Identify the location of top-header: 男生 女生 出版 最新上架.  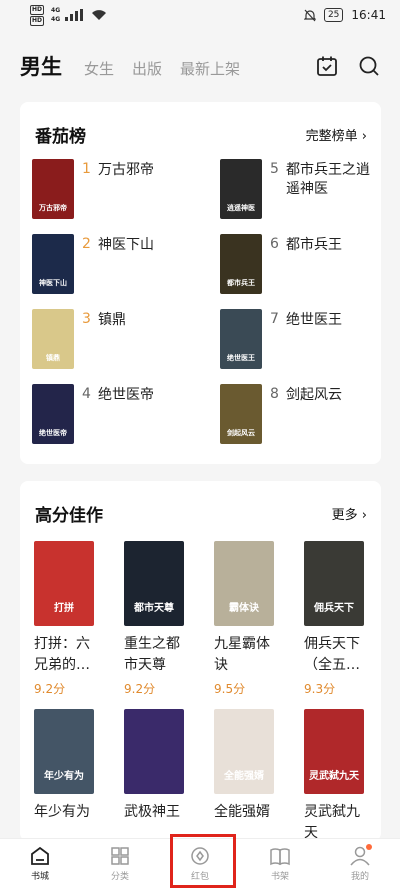
(200, 66).